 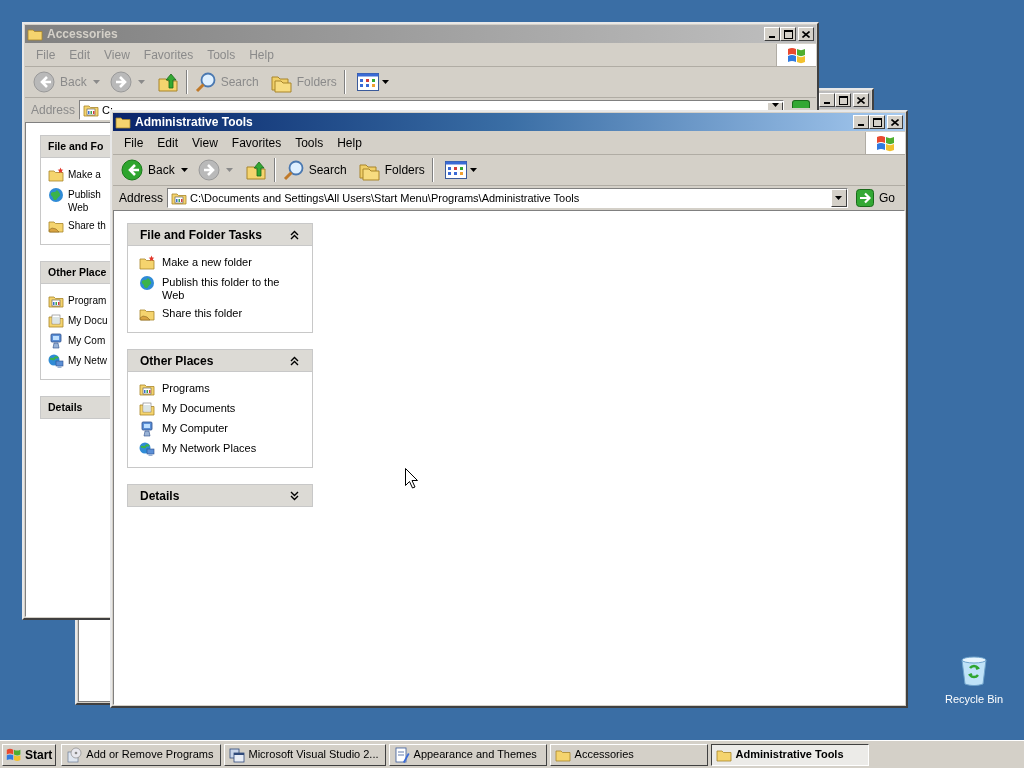 What do you see at coordinates (294, 495) in the screenshot?
I see `expand-button` at bounding box center [294, 495].